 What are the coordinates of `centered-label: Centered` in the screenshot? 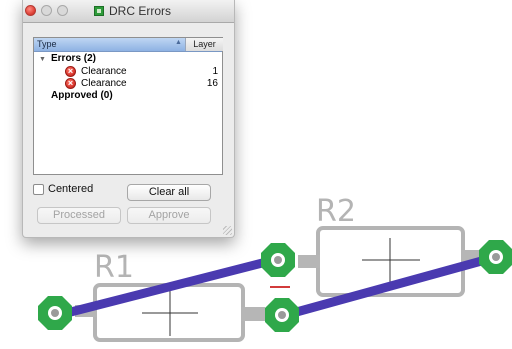 It's located at (71, 189).